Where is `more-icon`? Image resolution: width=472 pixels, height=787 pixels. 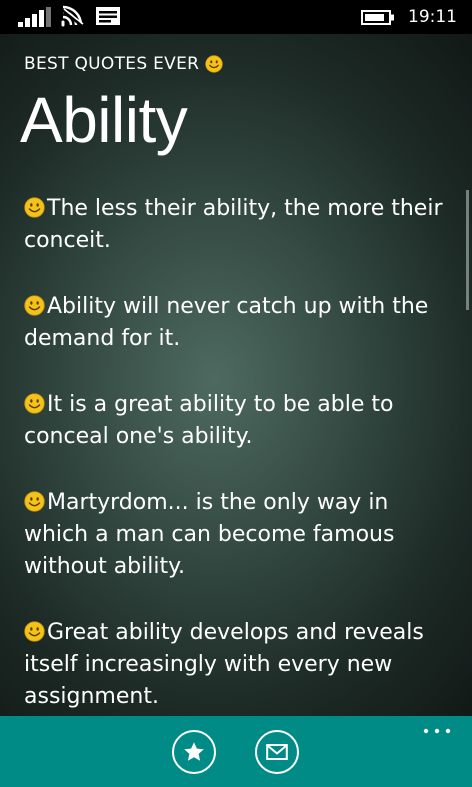 more-icon is located at coordinates (437, 731).